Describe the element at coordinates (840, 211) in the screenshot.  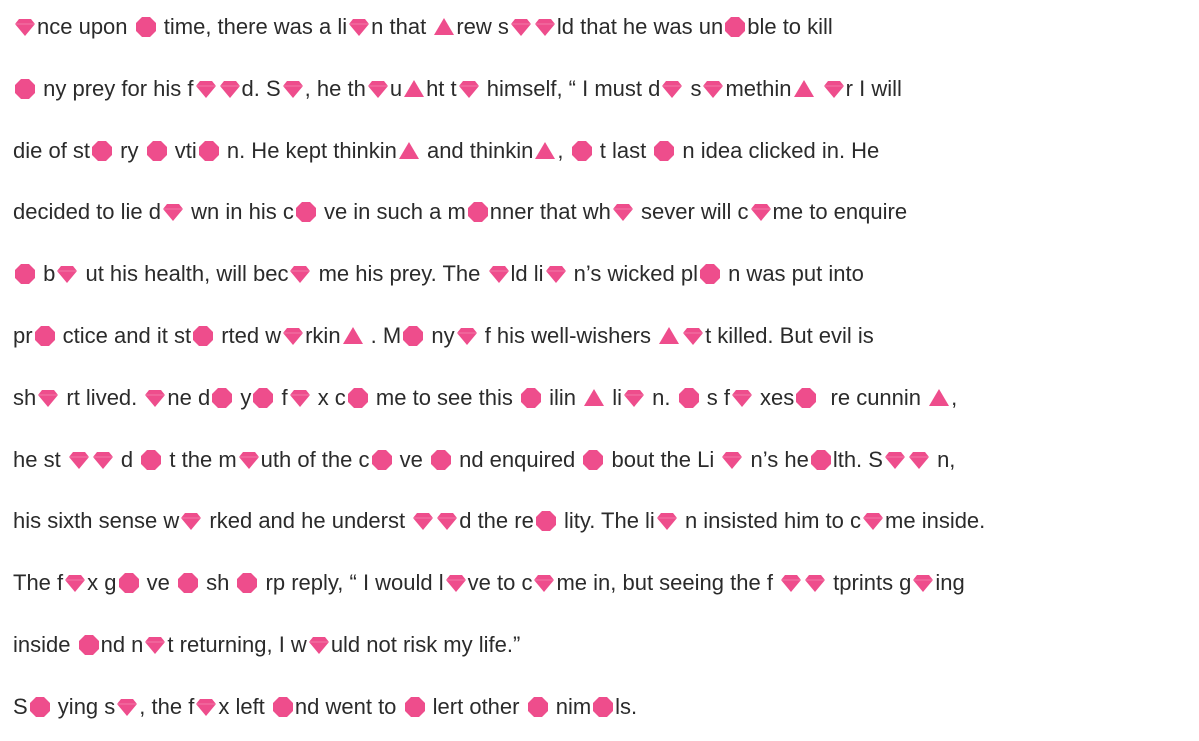
I see `story-text: me to enquire` at that location.